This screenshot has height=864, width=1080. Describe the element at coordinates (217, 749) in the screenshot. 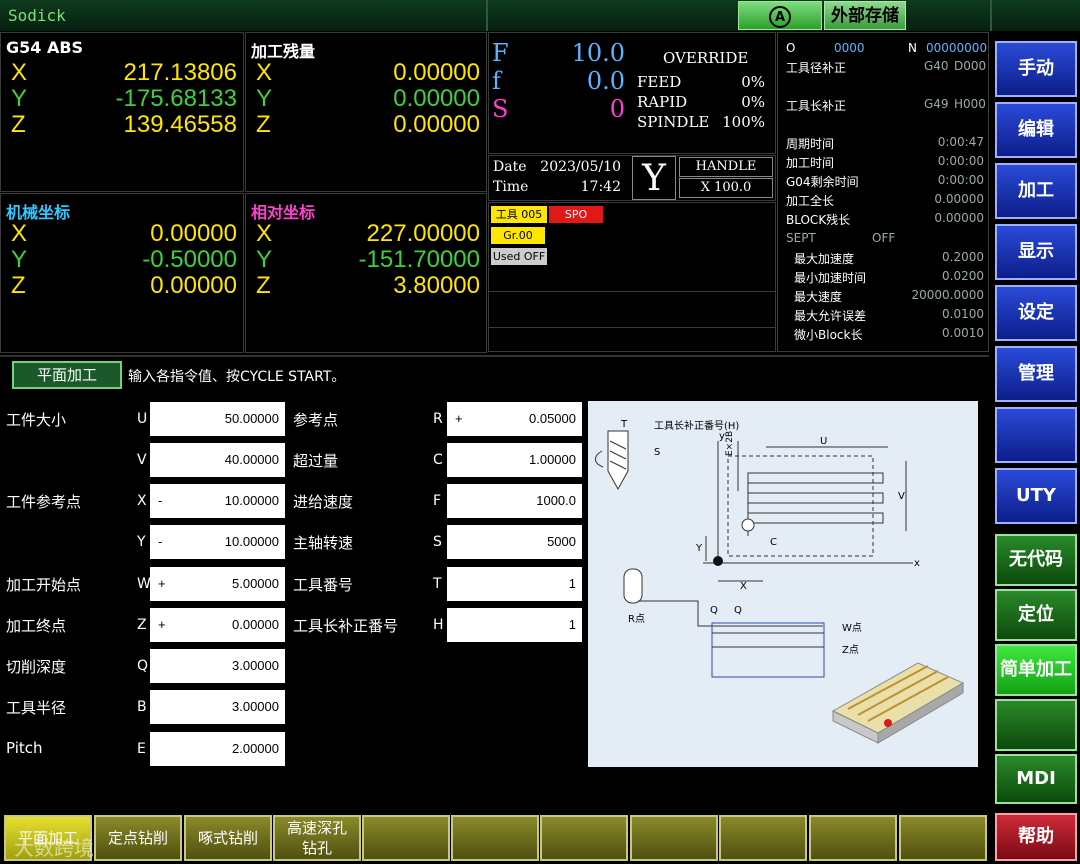

I see `e-input: 2.00000` at that location.